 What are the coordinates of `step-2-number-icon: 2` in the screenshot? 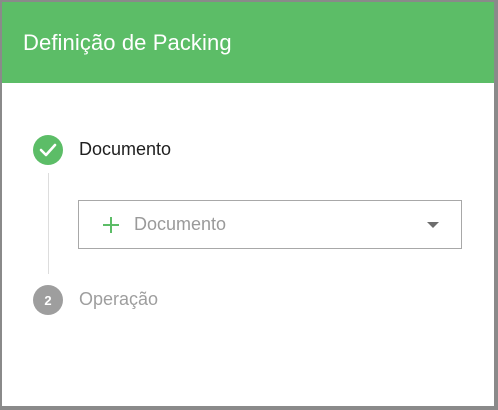 It's located at (48, 300).